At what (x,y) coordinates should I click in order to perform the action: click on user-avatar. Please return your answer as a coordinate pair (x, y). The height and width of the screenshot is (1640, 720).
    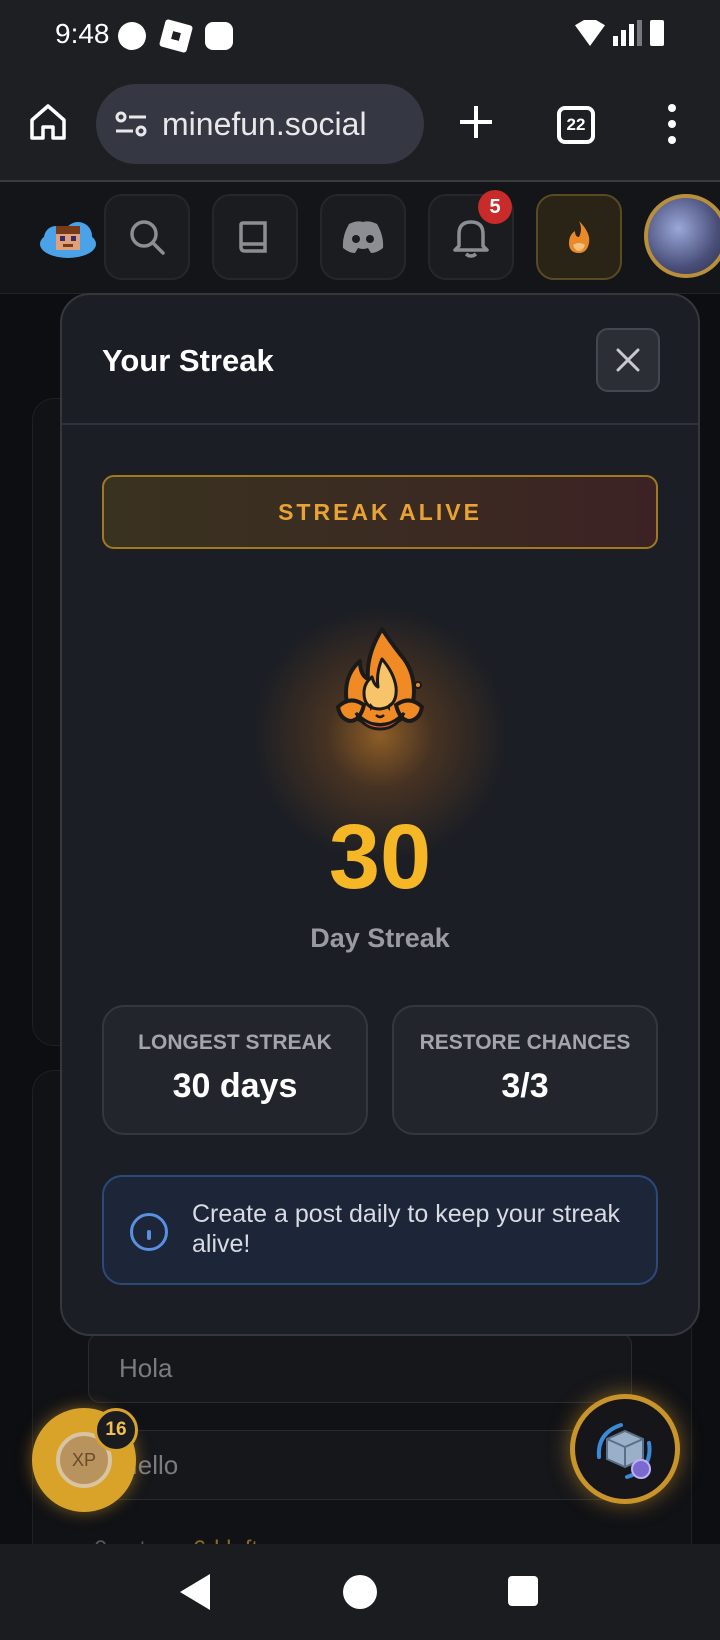
    Looking at the image, I should click on (682, 236).